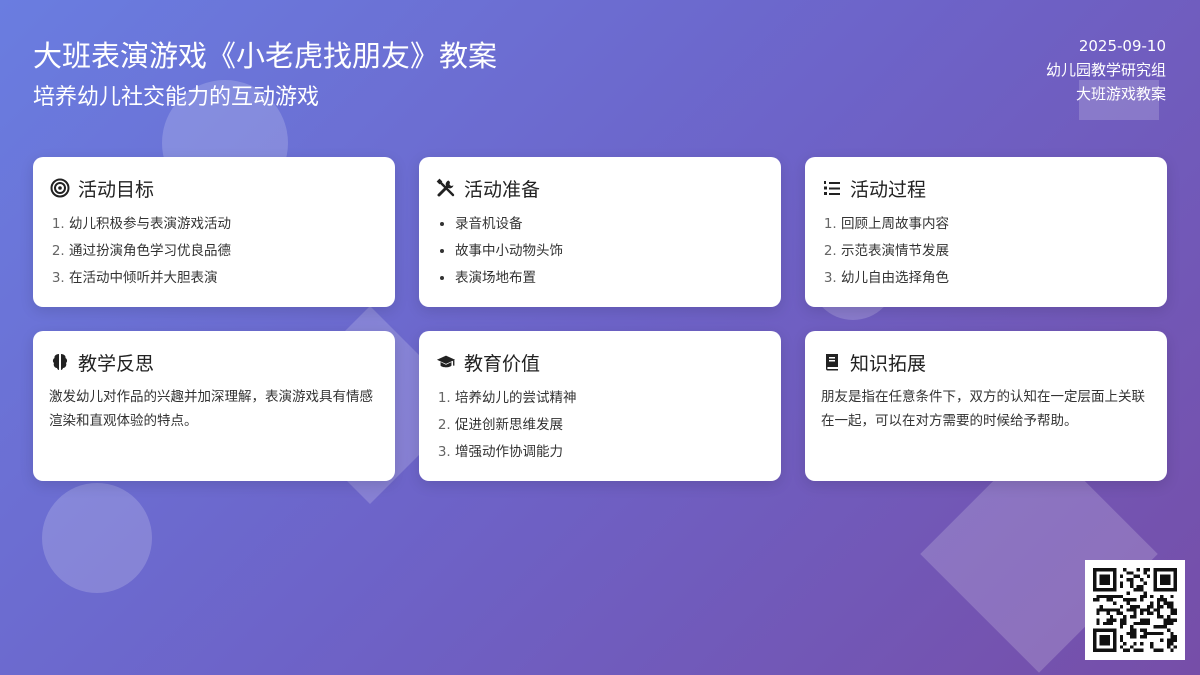 The height and width of the screenshot is (675, 1200). I want to click on card-process: 活动过程 回顾上周故事内容 示范表演情节发展 幼儿自由选择角色, so click(986, 232).